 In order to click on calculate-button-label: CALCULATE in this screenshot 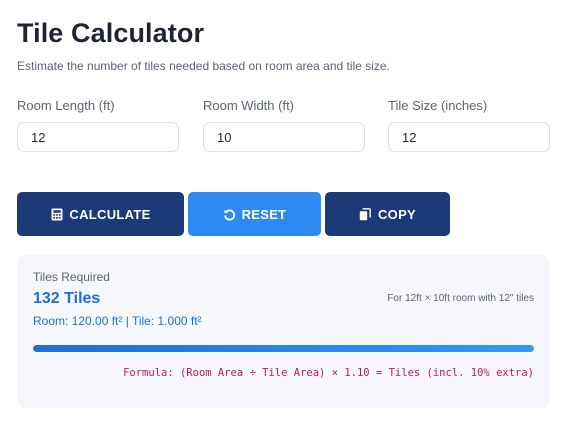, I will do `click(110, 214)`.